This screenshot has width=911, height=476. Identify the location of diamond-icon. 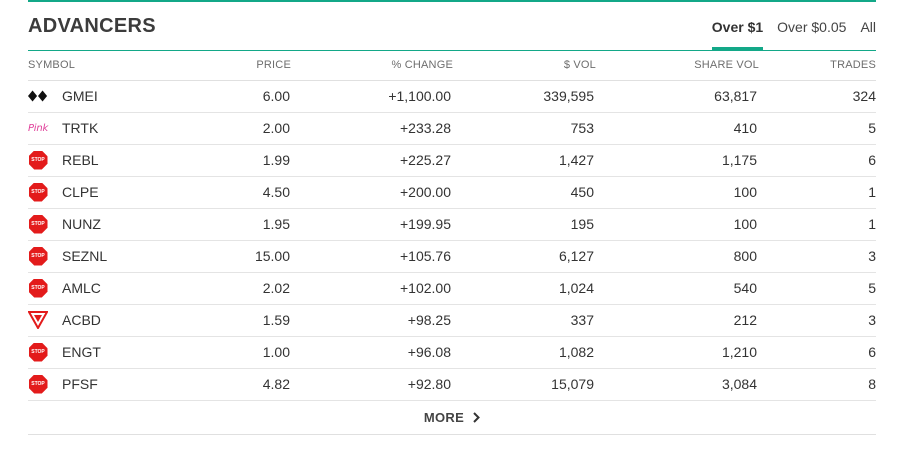
(38, 96).